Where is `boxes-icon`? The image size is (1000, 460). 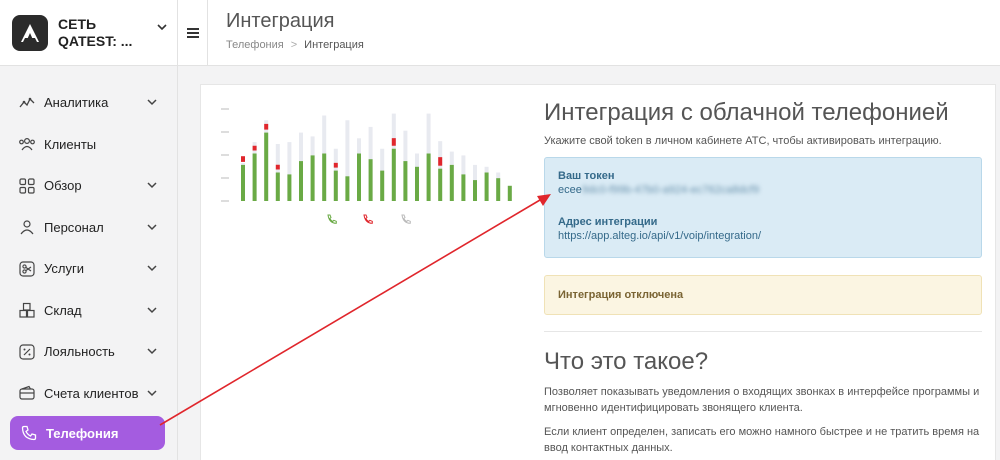
boxes-icon is located at coordinates (27, 310).